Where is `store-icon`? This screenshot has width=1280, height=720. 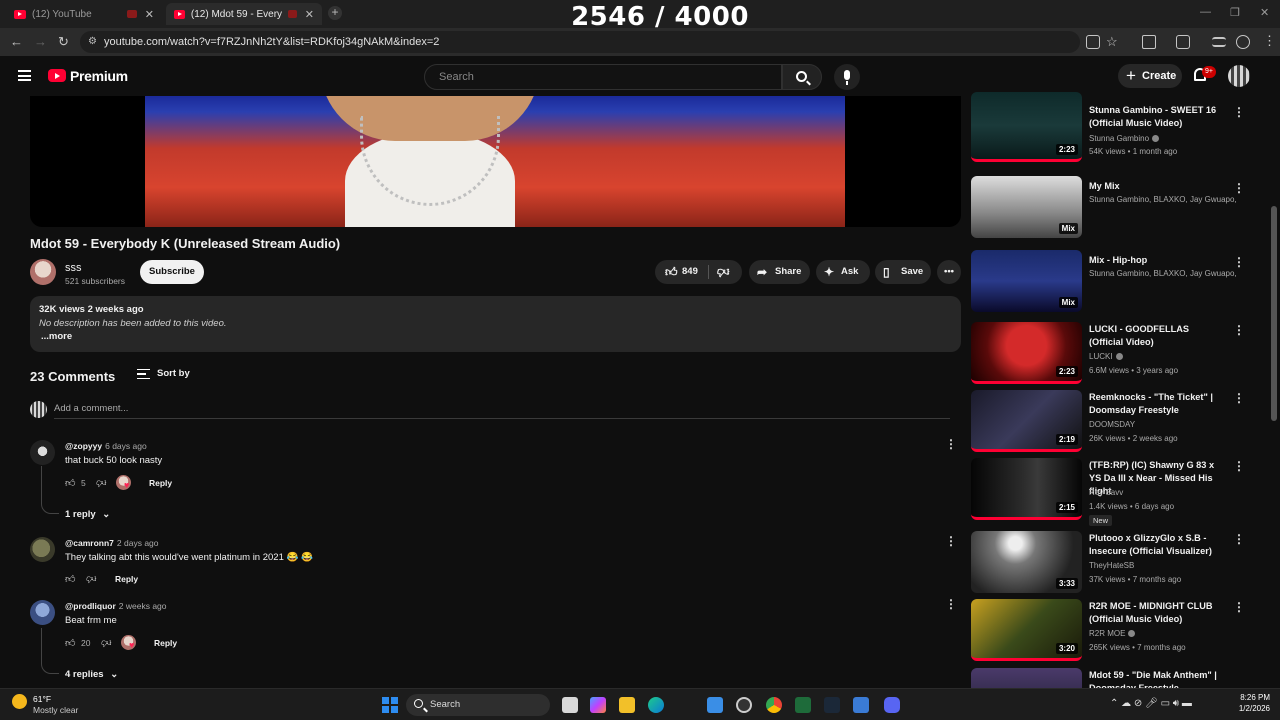
store-icon is located at coordinates (715, 705).